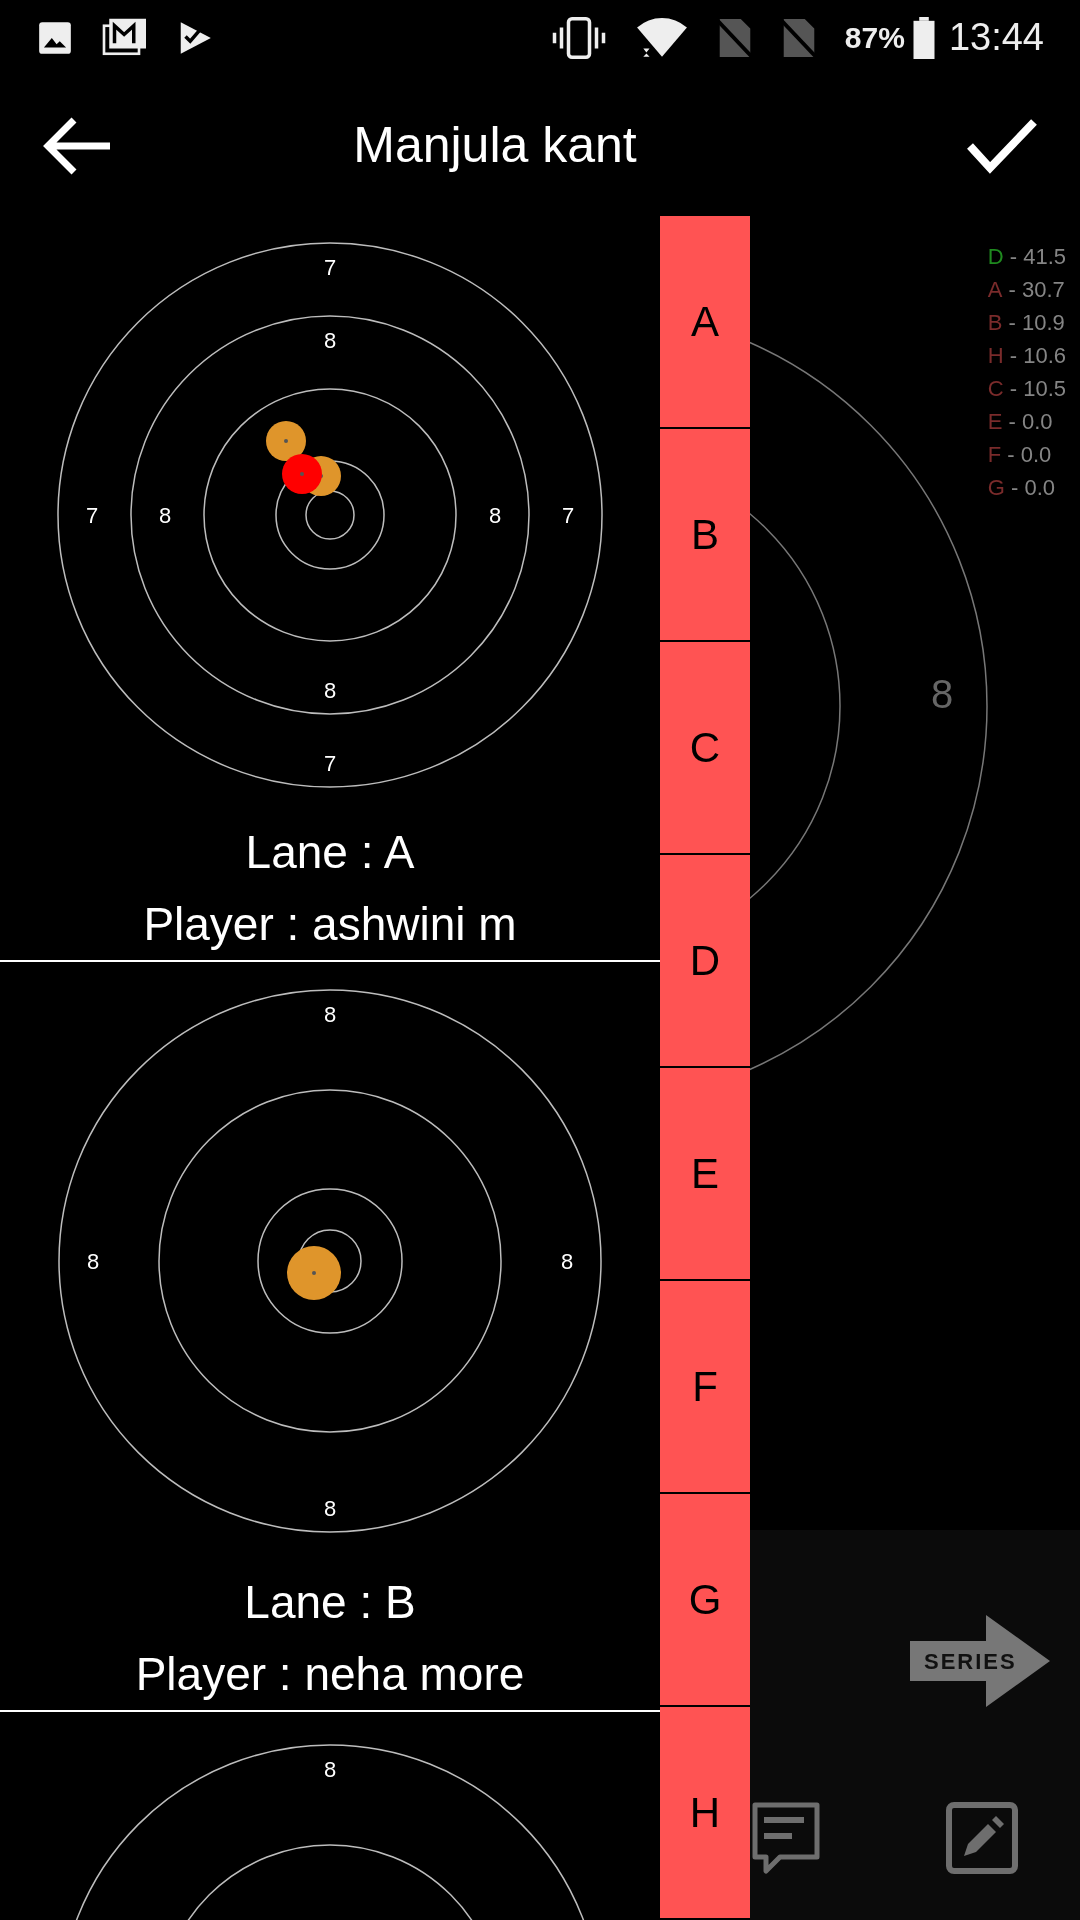 This screenshot has width=1080, height=1920. I want to click on clock-time: 13:44, so click(996, 37).